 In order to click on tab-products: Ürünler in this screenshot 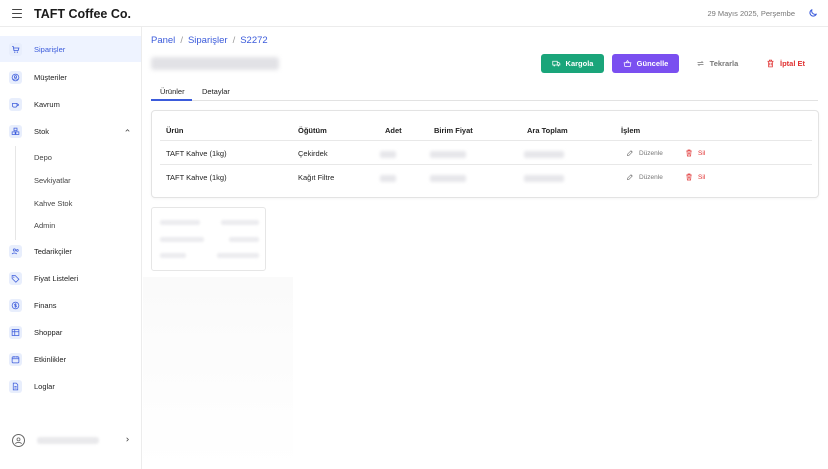, I will do `click(172, 91)`.